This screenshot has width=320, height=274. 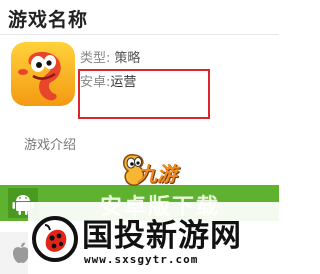 I want to click on section-title: 游戏介绍, so click(x=50, y=145).